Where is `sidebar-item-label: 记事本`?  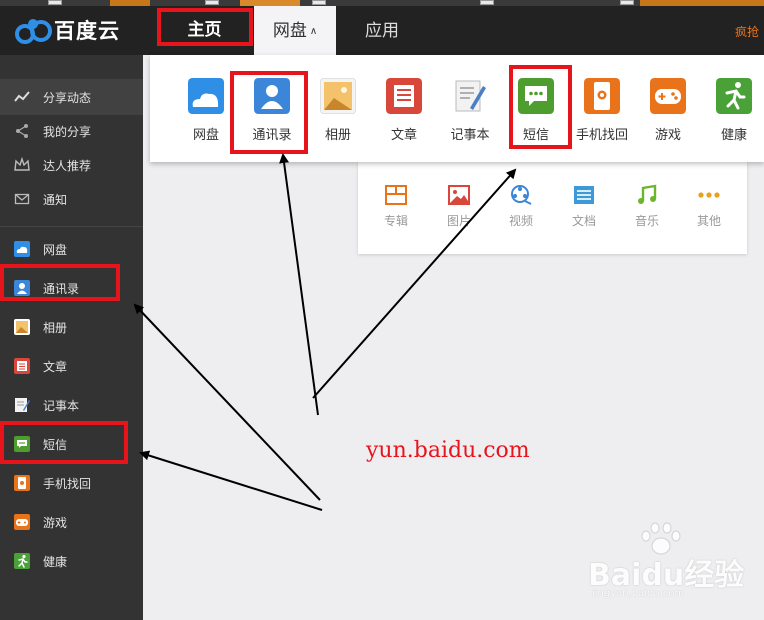
sidebar-item-label: 记事本 is located at coordinates (61, 406).